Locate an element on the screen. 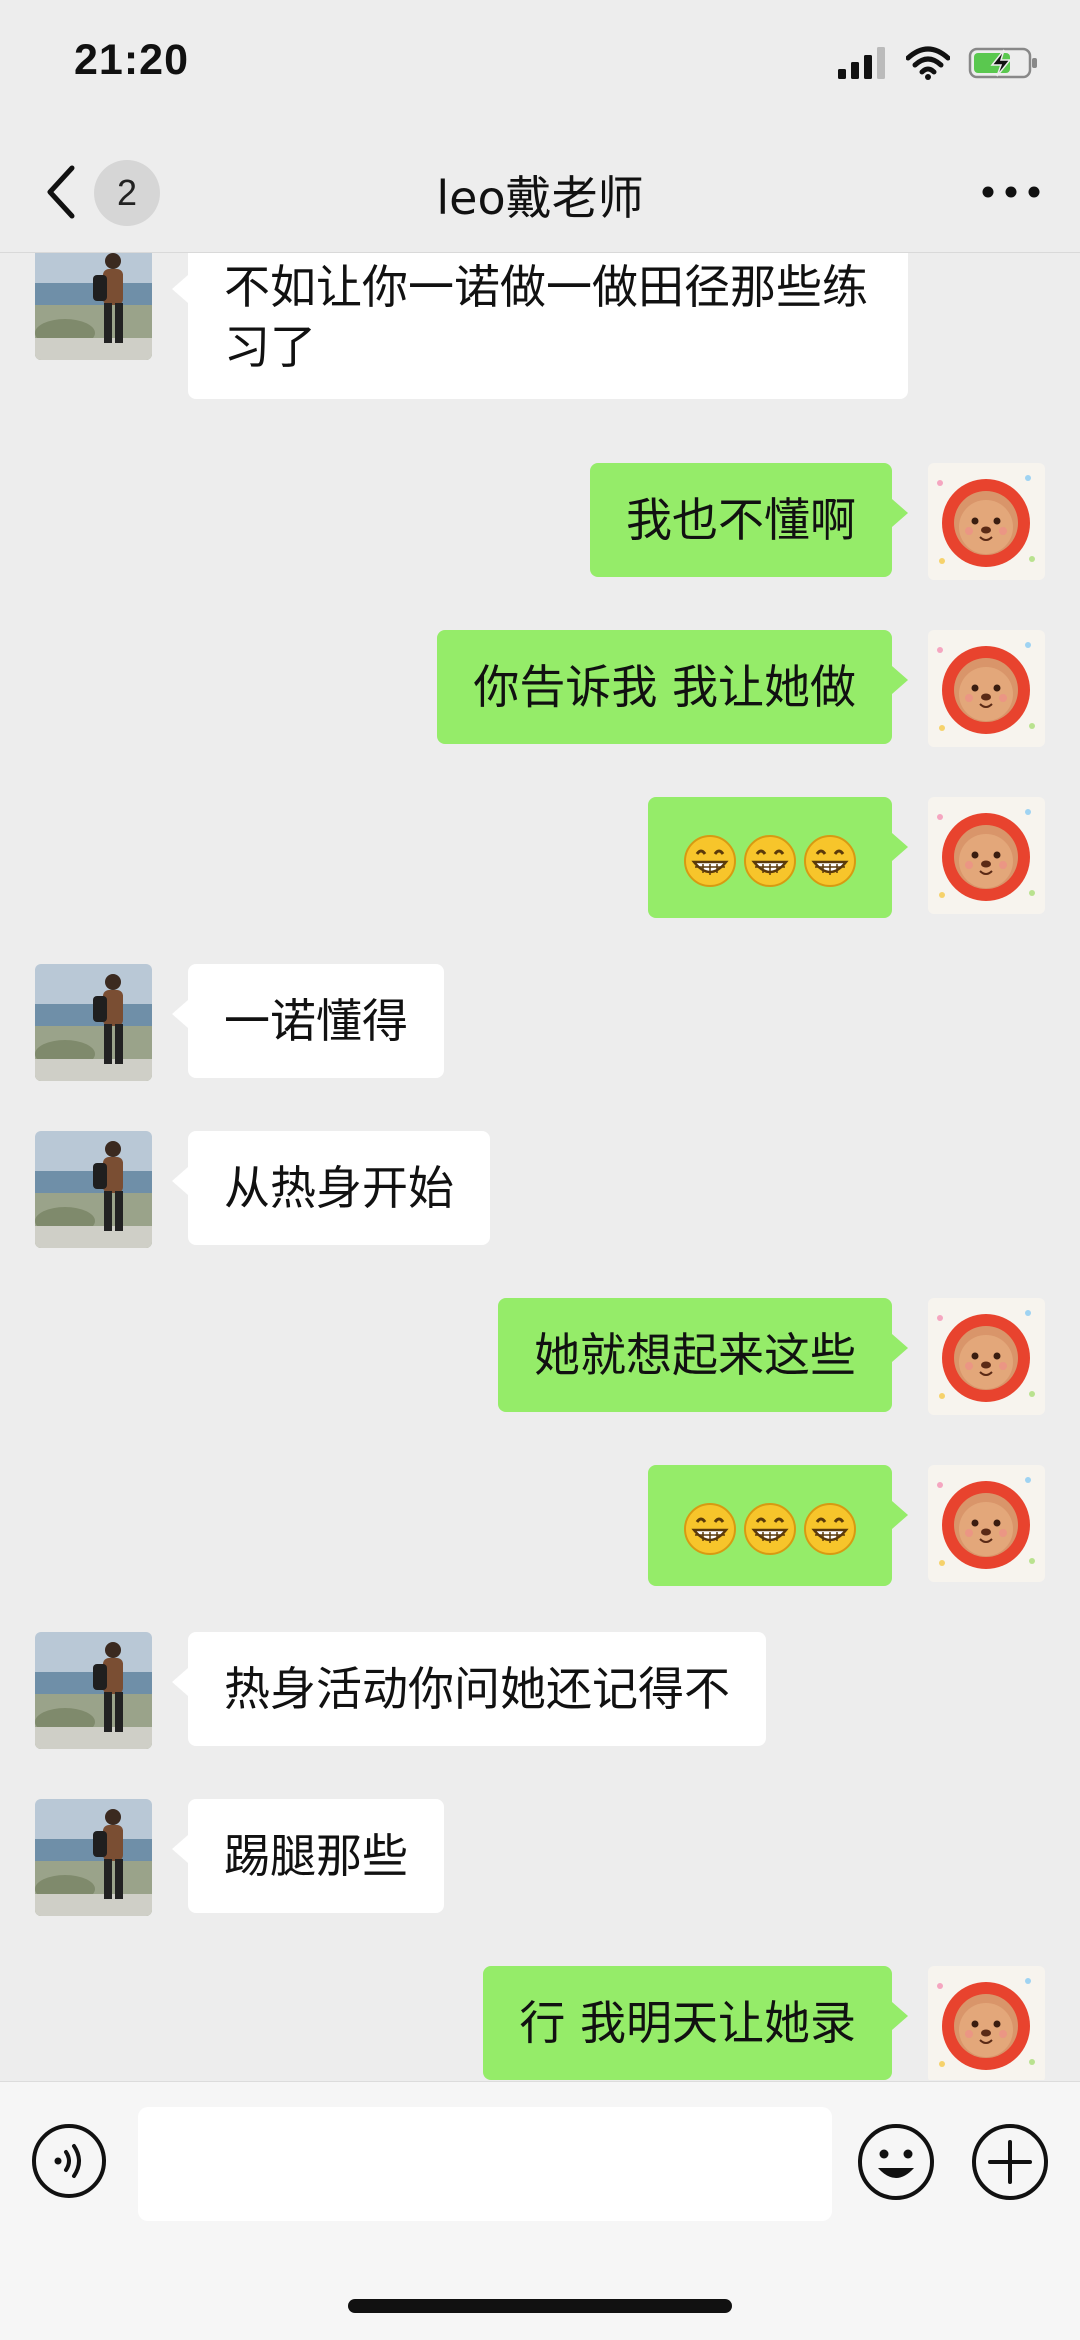 The image size is (1080, 2340). message-text-input is located at coordinates (485, 2164).